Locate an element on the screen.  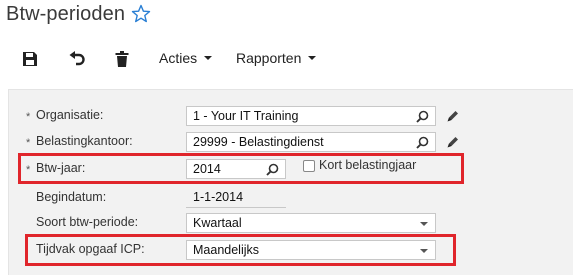
organisation-label: Organisatie: is located at coordinates (70, 115).